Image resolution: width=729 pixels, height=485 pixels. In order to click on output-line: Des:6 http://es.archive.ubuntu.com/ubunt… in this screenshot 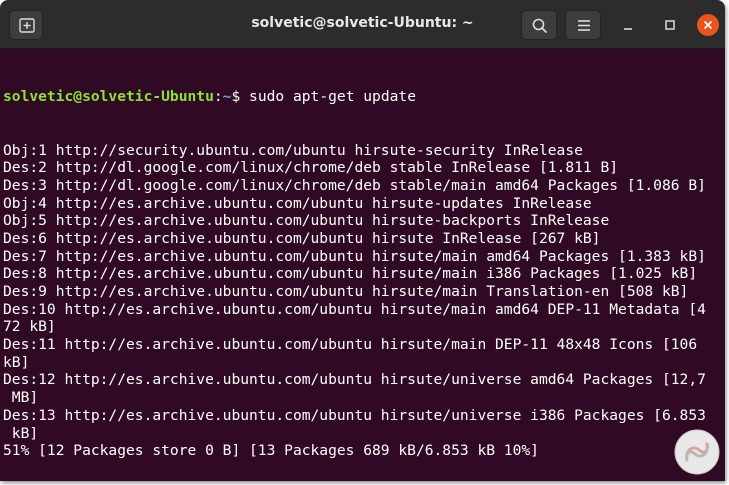, I will do `click(302, 238)`.